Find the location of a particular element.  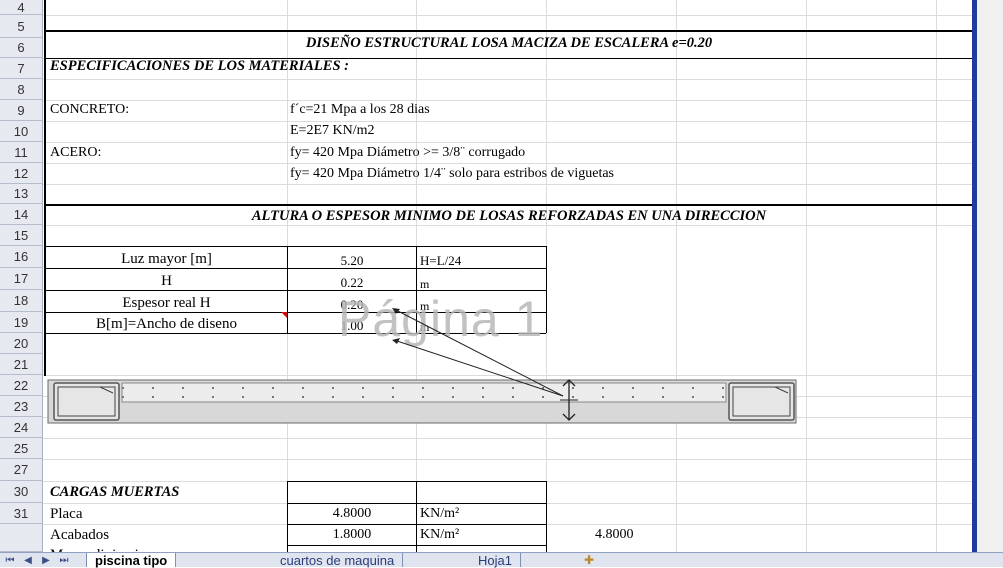

left-beam is located at coordinates (86, 401).